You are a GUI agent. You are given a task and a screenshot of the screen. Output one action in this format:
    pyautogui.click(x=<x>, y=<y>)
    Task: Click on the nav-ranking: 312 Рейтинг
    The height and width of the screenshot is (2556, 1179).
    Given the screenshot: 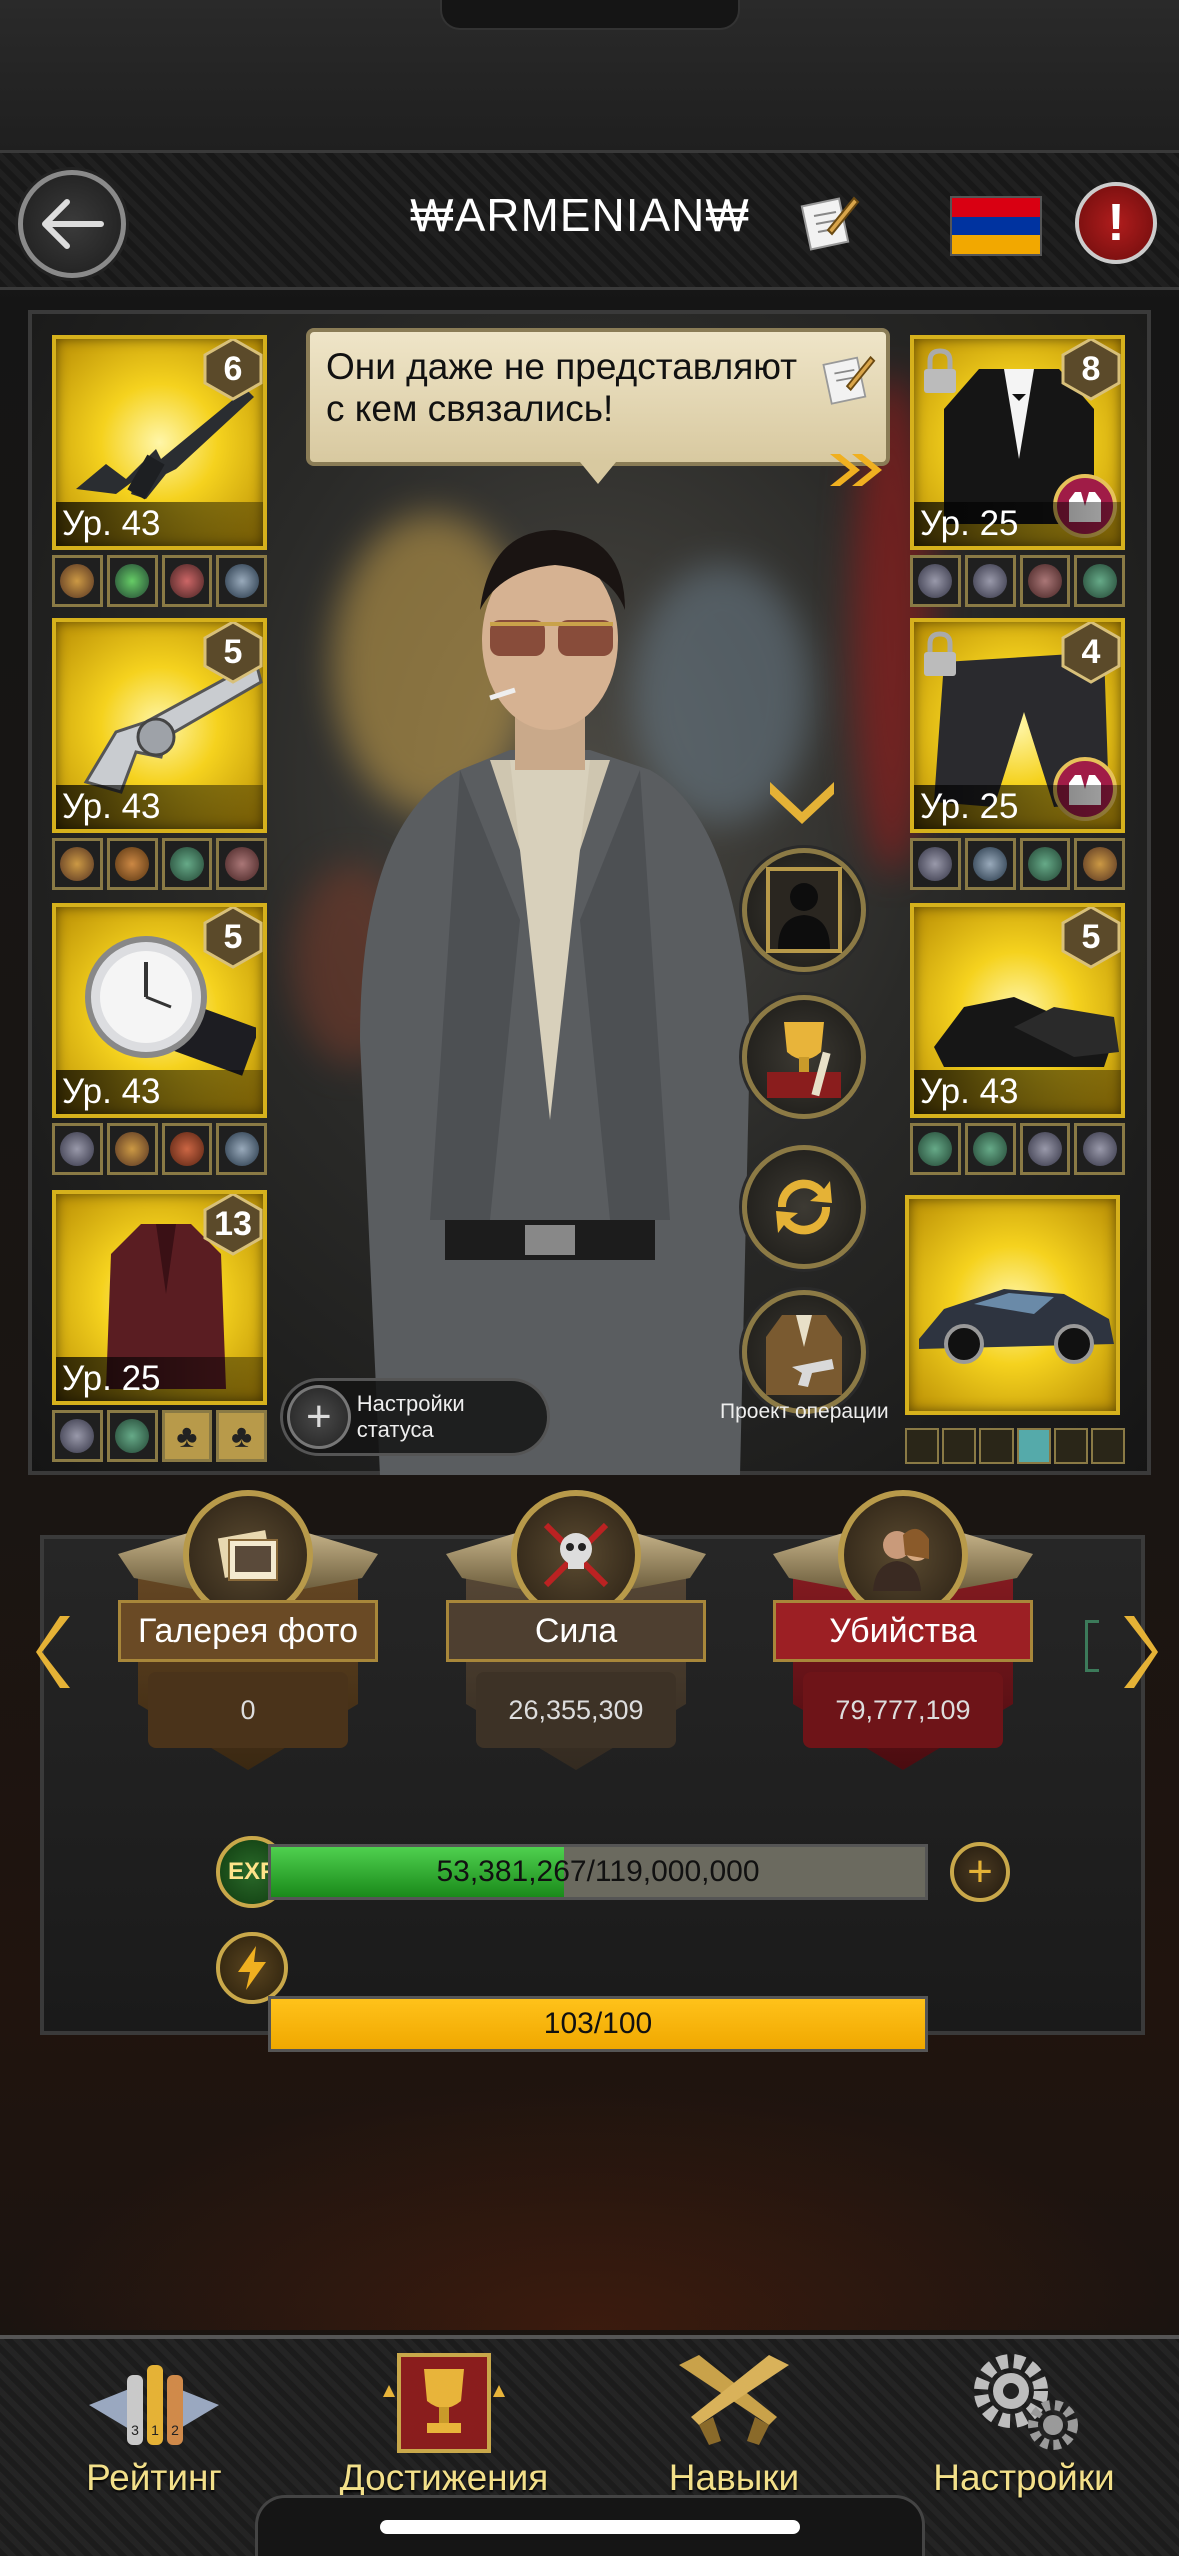 What is the action you would take?
    pyautogui.click(x=154, y=2430)
    